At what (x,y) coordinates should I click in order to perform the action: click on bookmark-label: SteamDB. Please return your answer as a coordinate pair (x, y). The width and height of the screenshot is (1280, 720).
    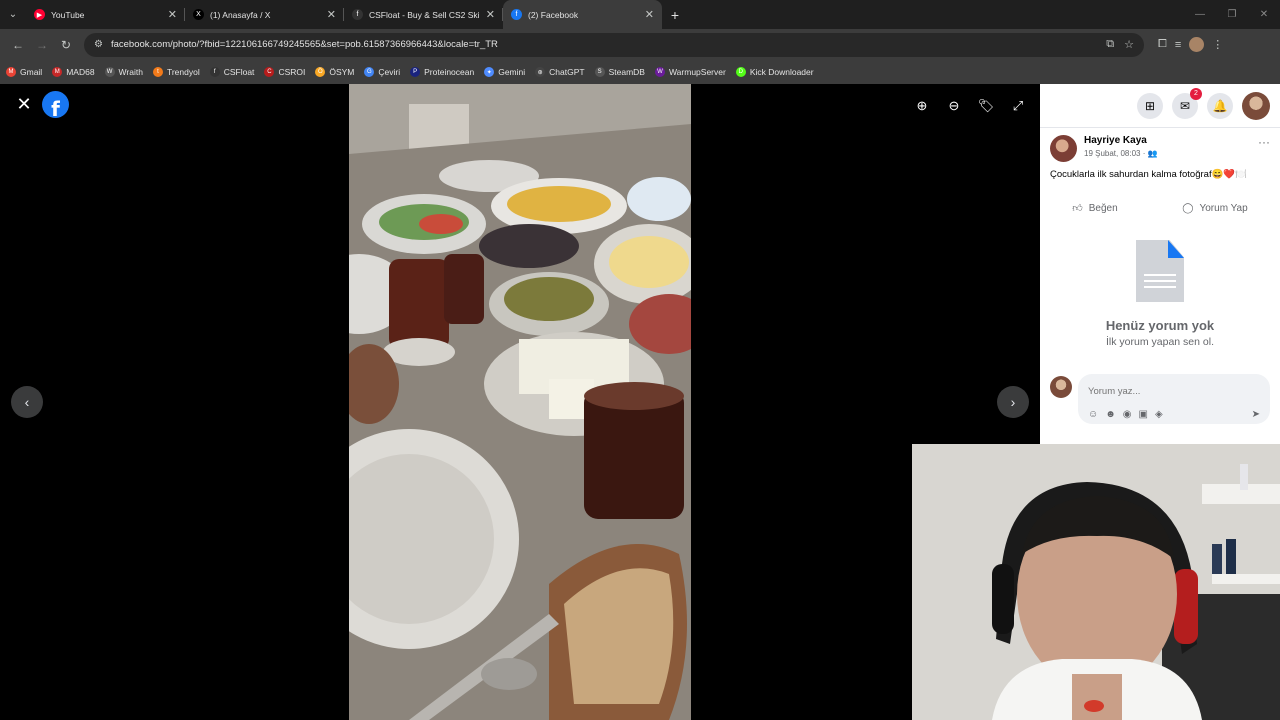
    Looking at the image, I should click on (626, 72).